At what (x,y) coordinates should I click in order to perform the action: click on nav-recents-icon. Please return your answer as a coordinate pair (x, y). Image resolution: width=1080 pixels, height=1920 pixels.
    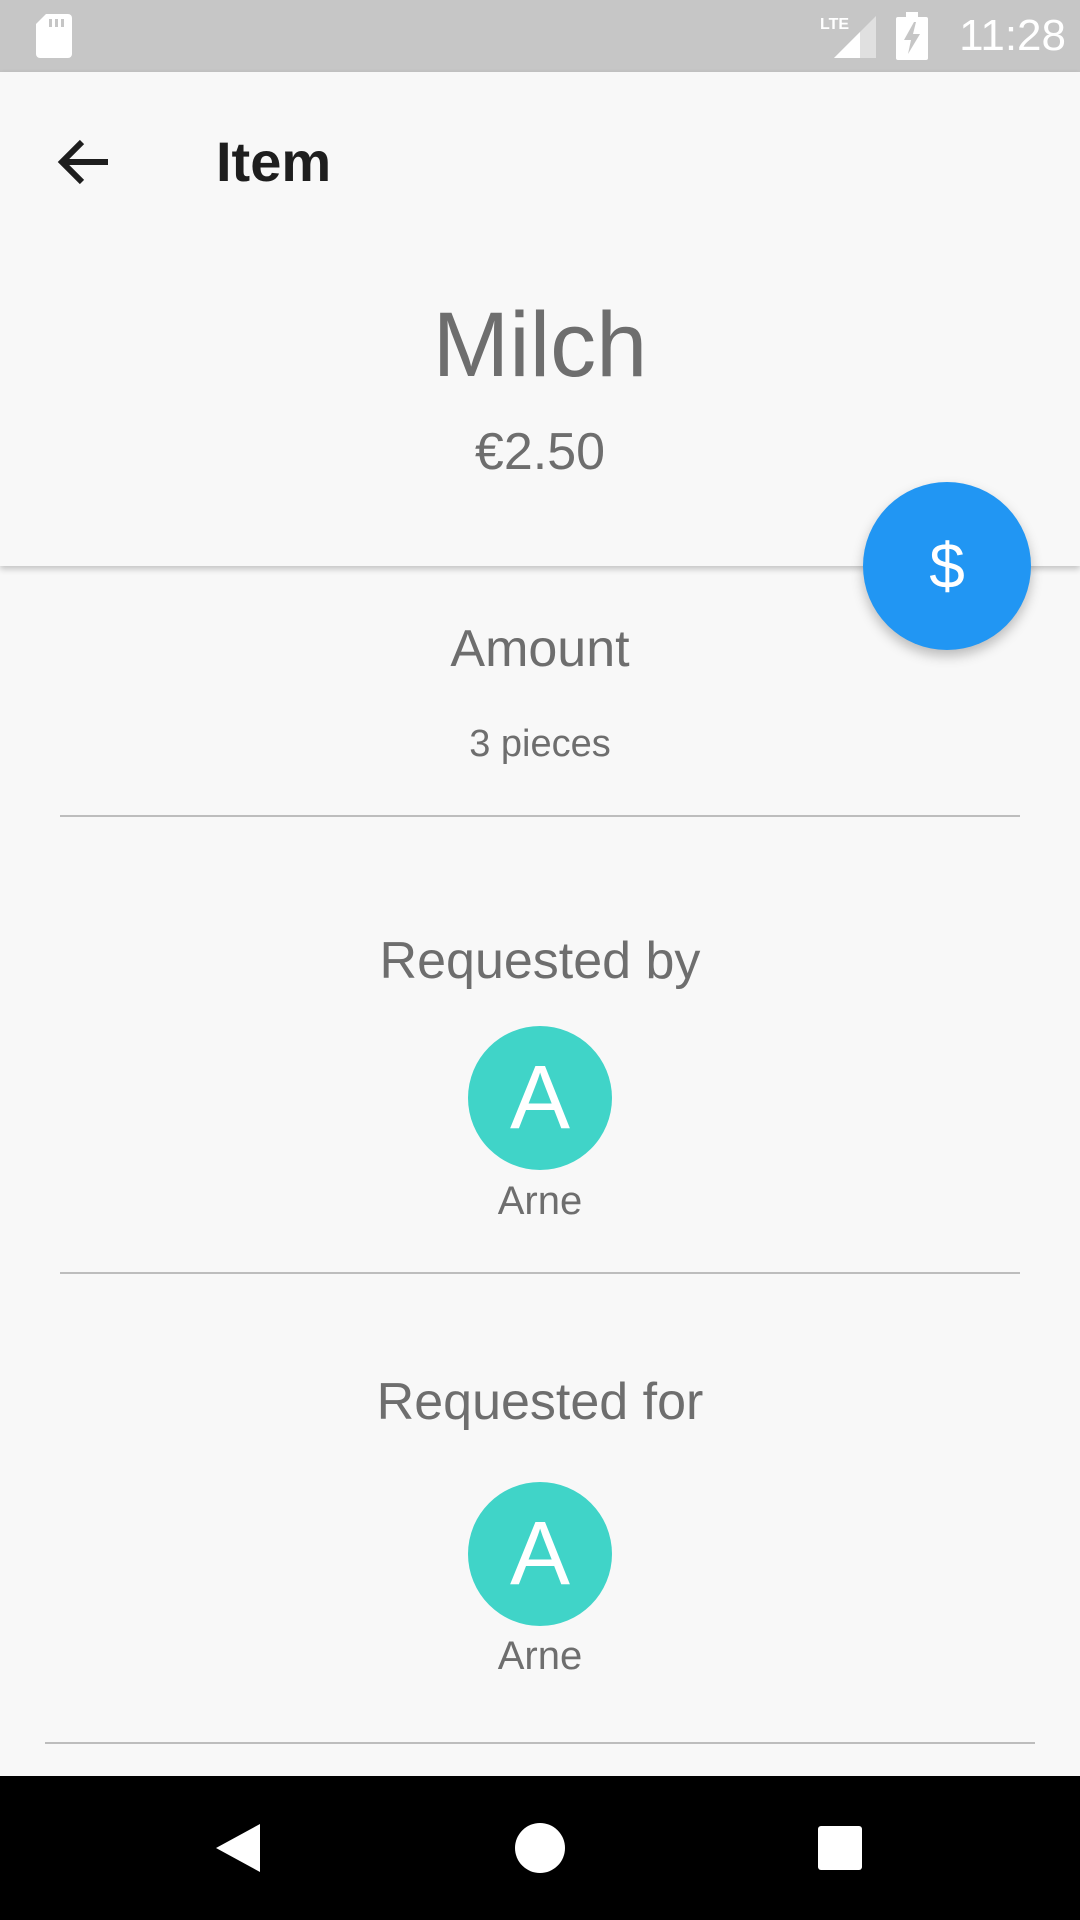
    Looking at the image, I should click on (840, 1848).